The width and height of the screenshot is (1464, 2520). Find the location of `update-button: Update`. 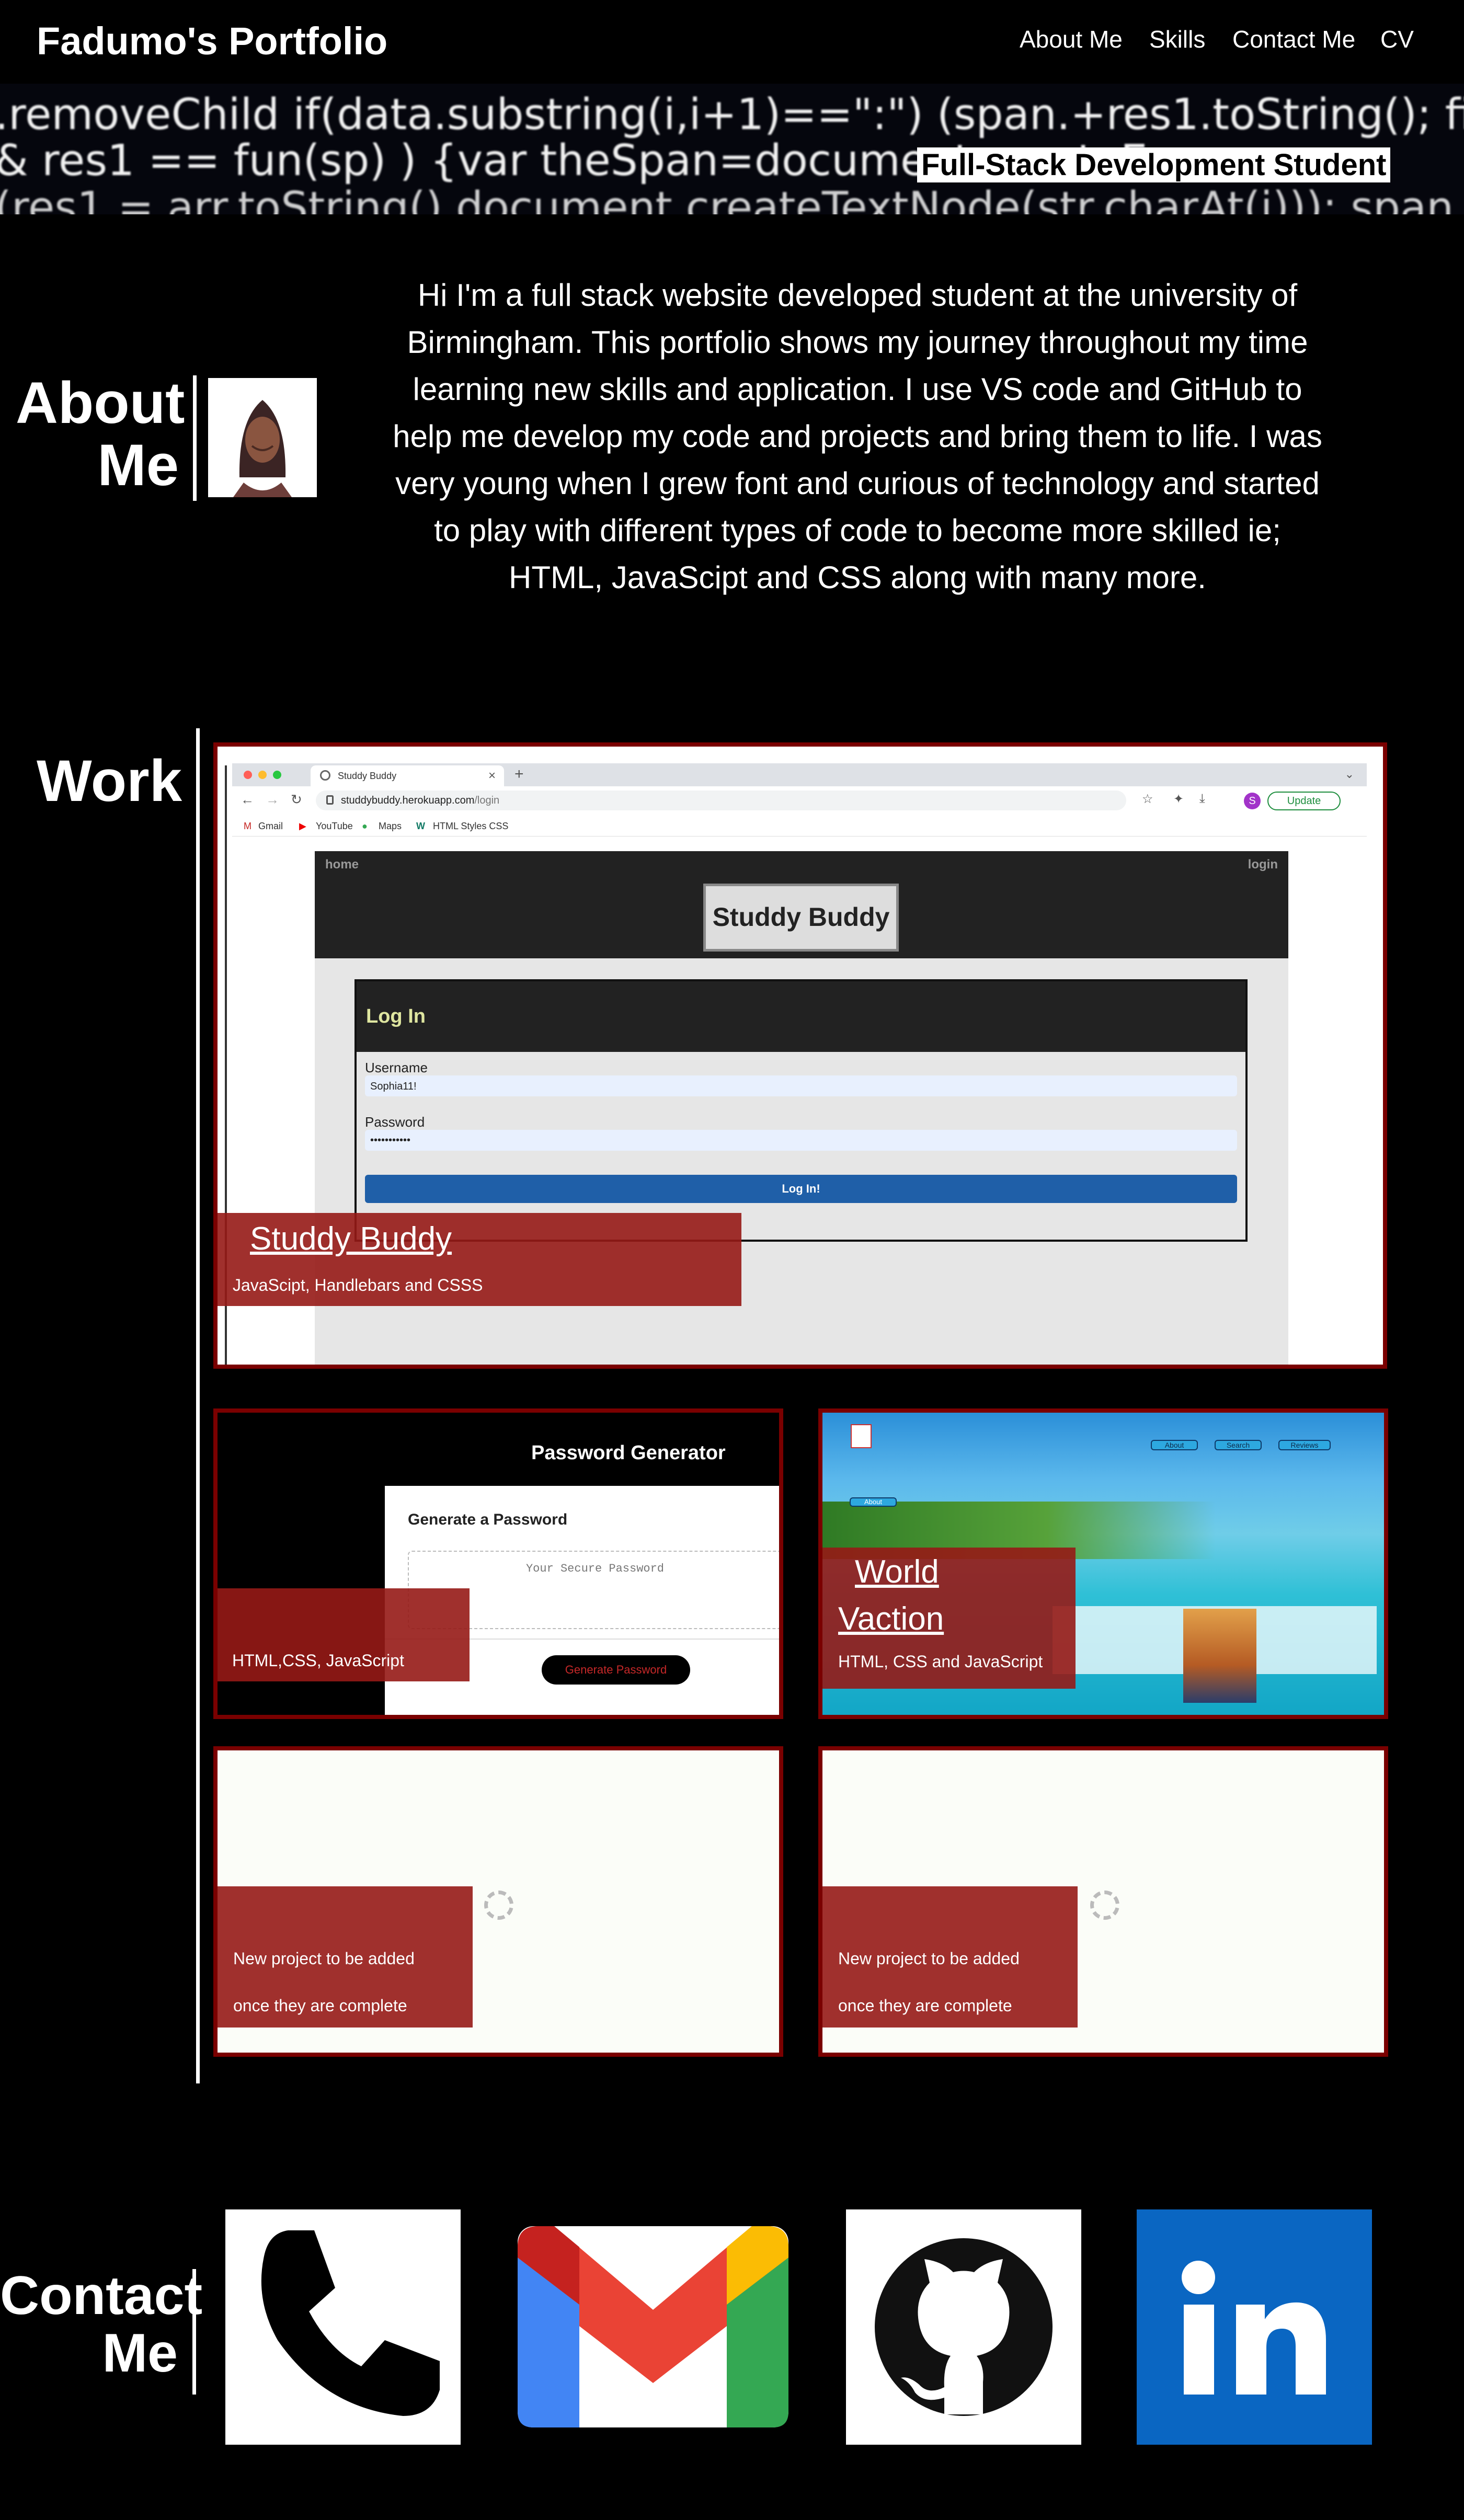

update-button: Update is located at coordinates (1304, 801).